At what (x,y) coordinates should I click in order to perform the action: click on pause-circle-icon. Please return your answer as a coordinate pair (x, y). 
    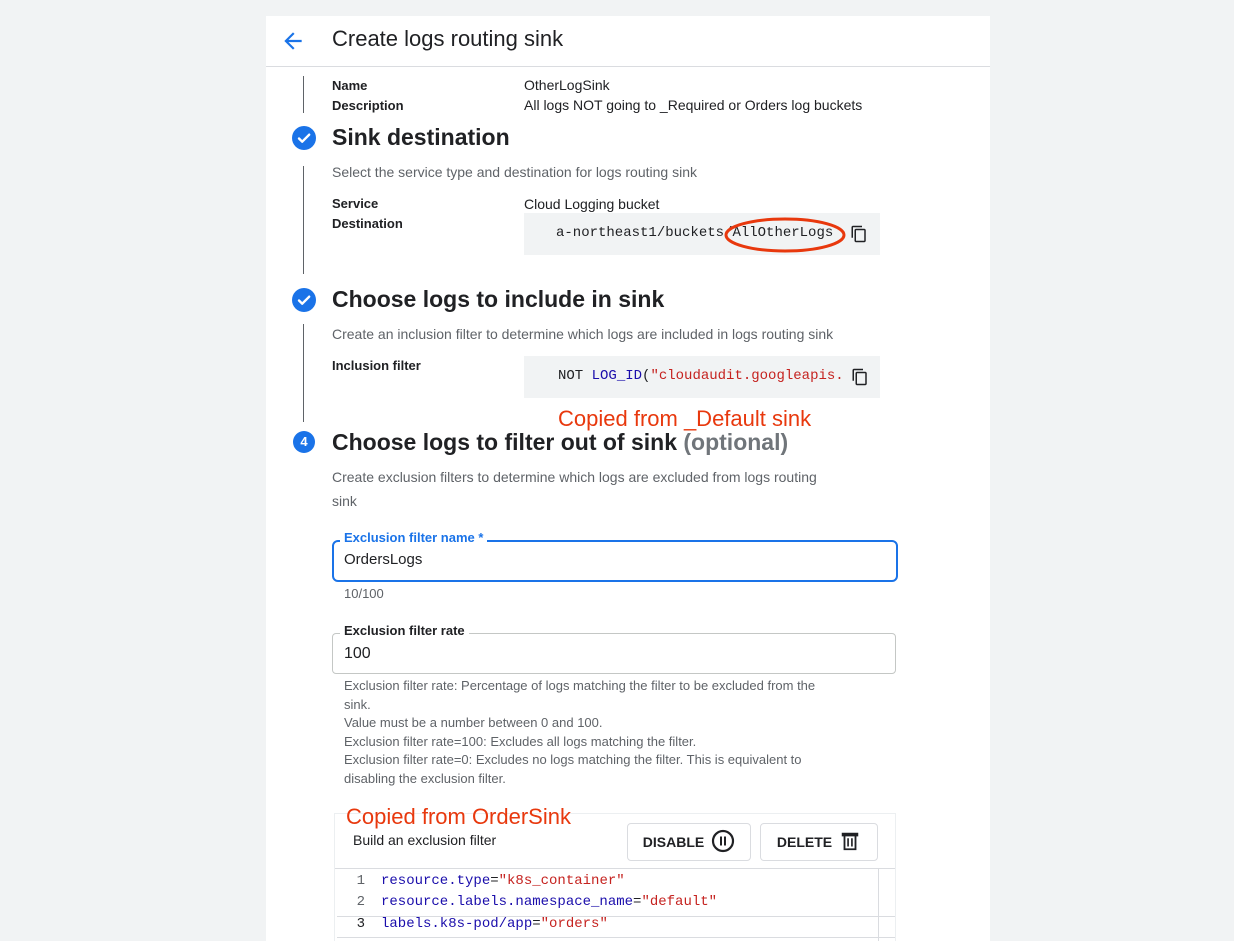
    Looking at the image, I should click on (723, 842).